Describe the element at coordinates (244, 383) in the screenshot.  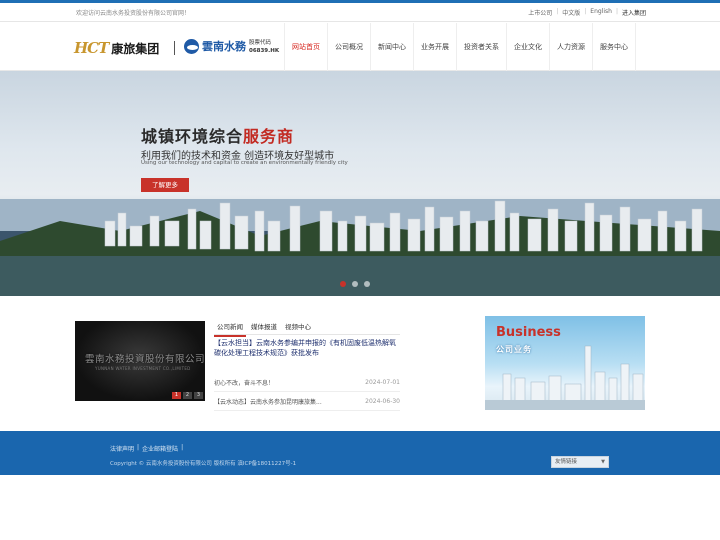
I see `list-item-title: 初心不改，奋斗不息！` at that location.